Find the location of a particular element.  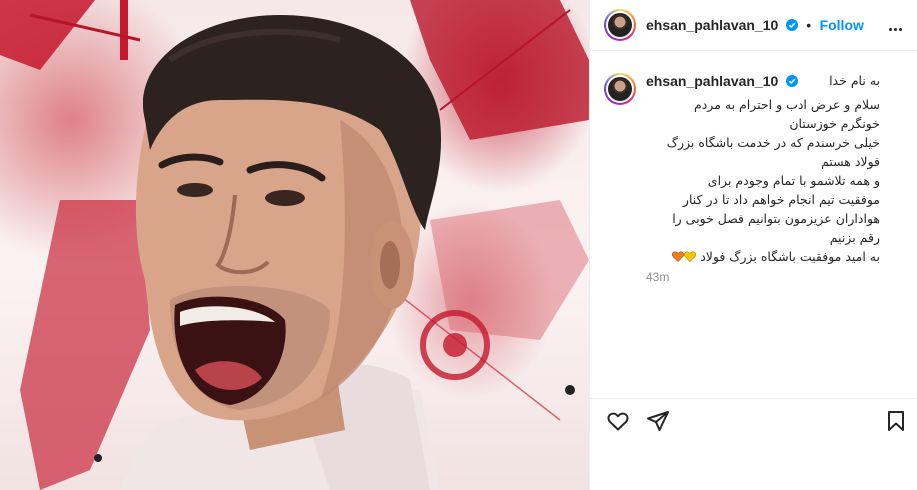

verified-badge-icon is located at coordinates (791, 25).